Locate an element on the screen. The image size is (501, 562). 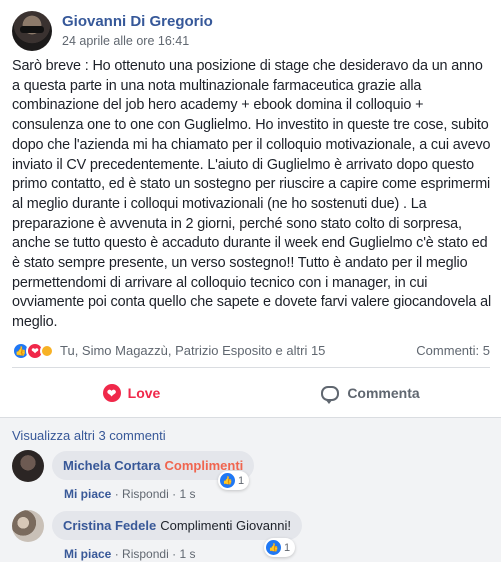
author-name: Giovanni Di Gregorio is located at coordinates (137, 21).